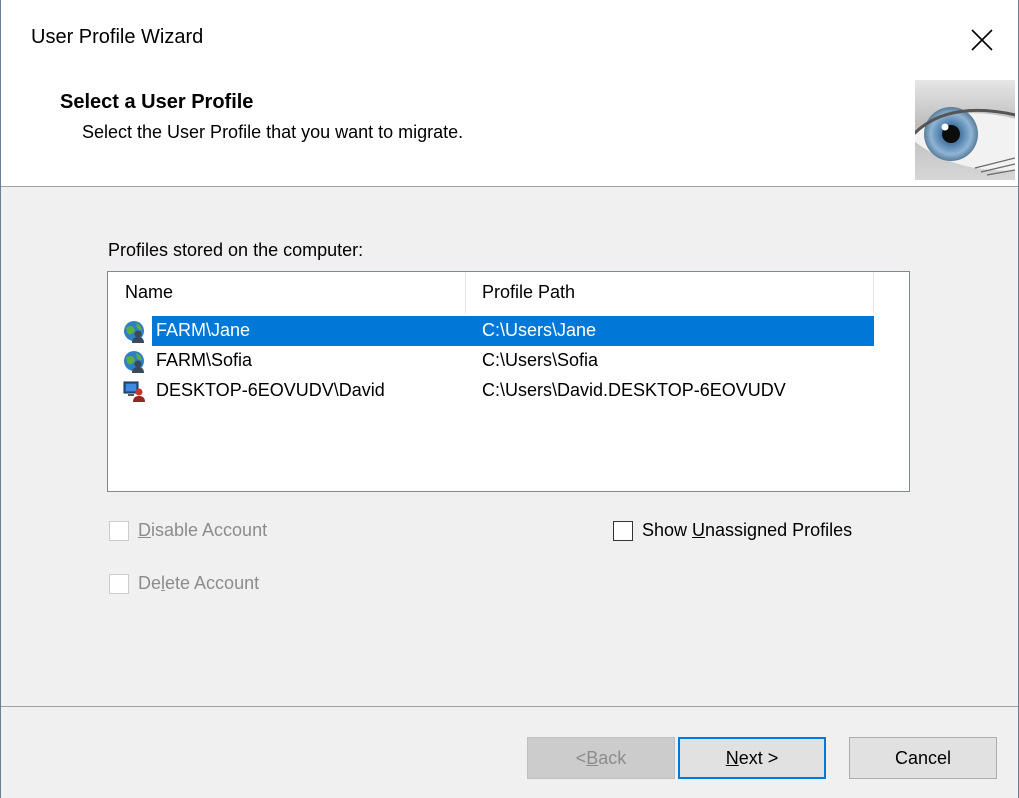  I want to click on local-user-icon, so click(134, 391).